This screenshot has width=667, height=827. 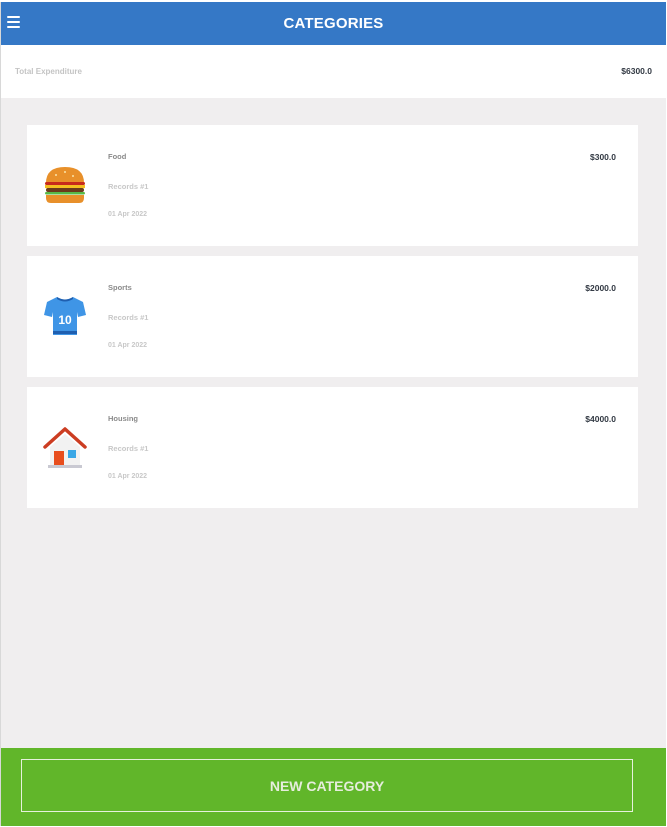 I want to click on total-expenditure-bar: Total Expenditure $6300.0, so click(x=333, y=71).